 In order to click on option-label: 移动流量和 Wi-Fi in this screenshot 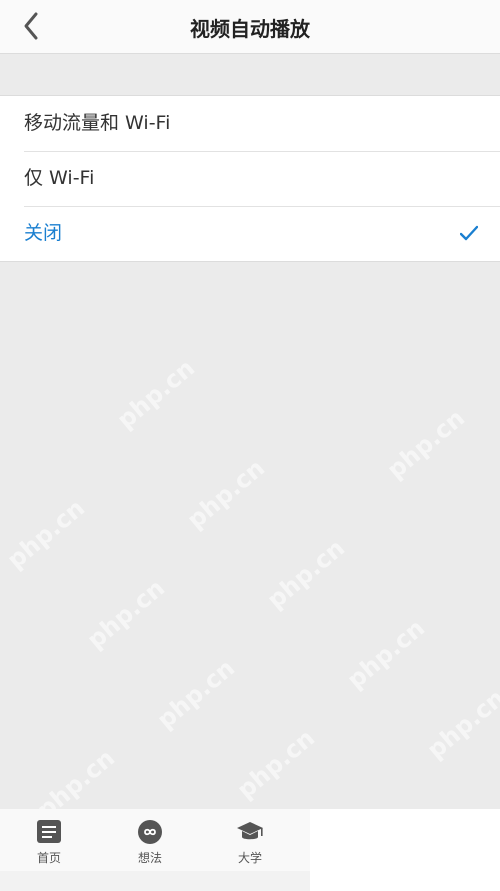, I will do `click(97, 123)`.